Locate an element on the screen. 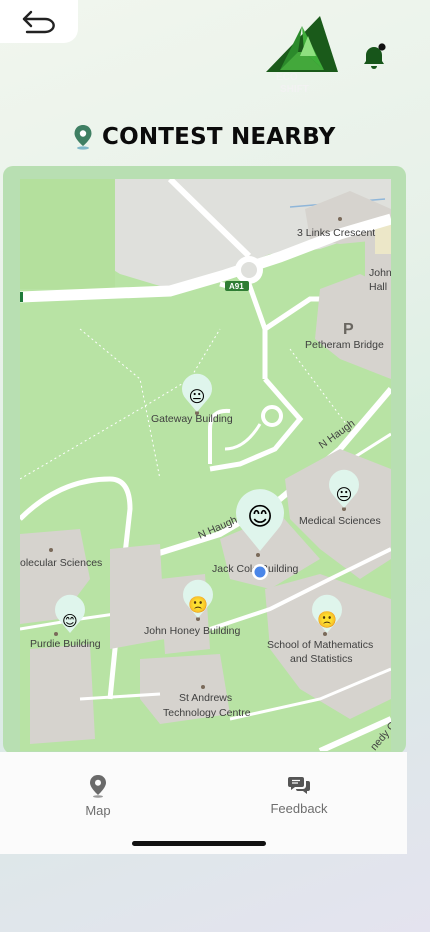 The height and width of the screenshot is (932, 430). svg-text: Petheram Bridge is located at coordinates (344, 345).